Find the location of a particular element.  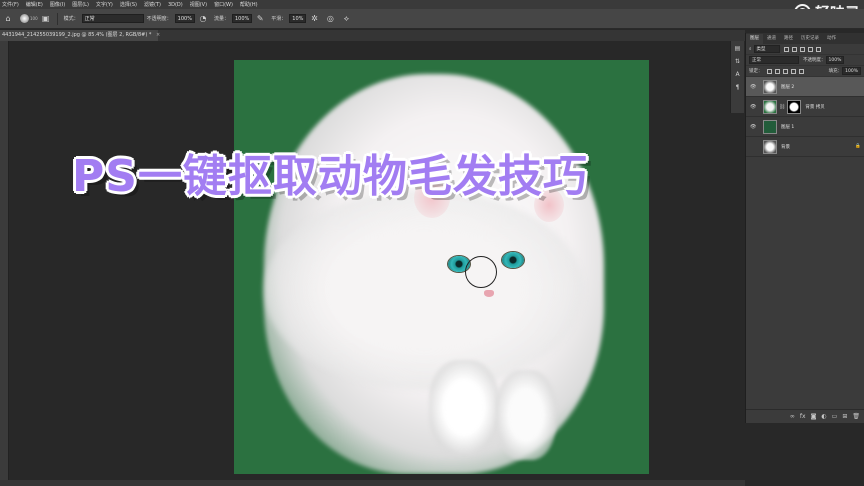

brush-preset-picker is located at coordinates (24, 19).